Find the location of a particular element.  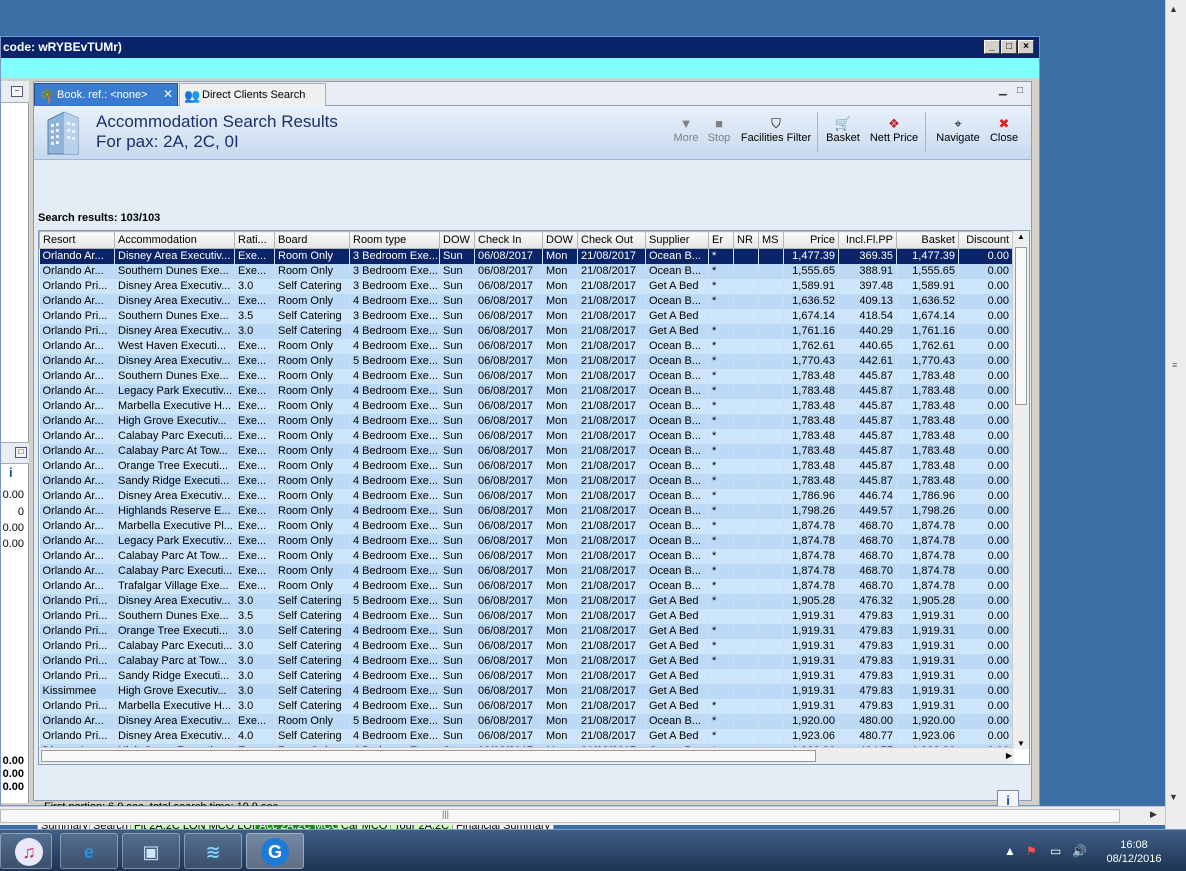

close-button: ✖ Close is located at coordinates (1004, 130).